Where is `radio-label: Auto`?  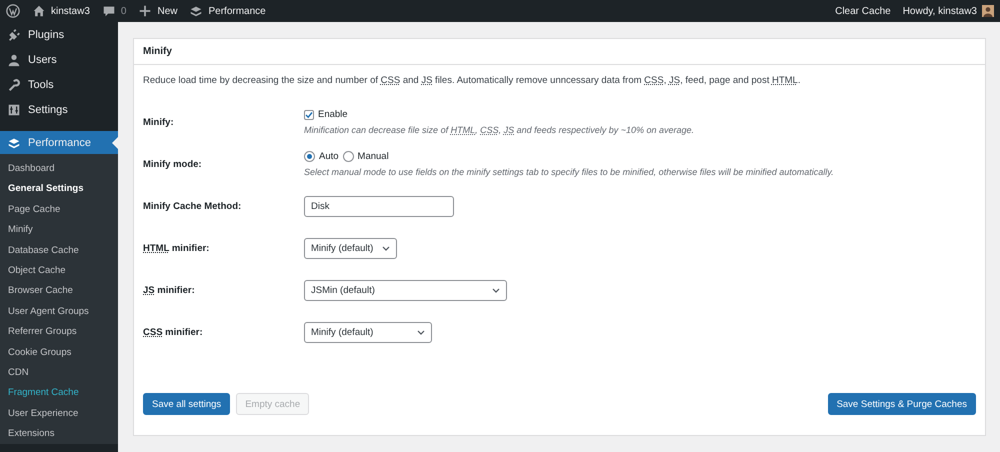
radio-label: Auto is located at coordinates (329, 156).